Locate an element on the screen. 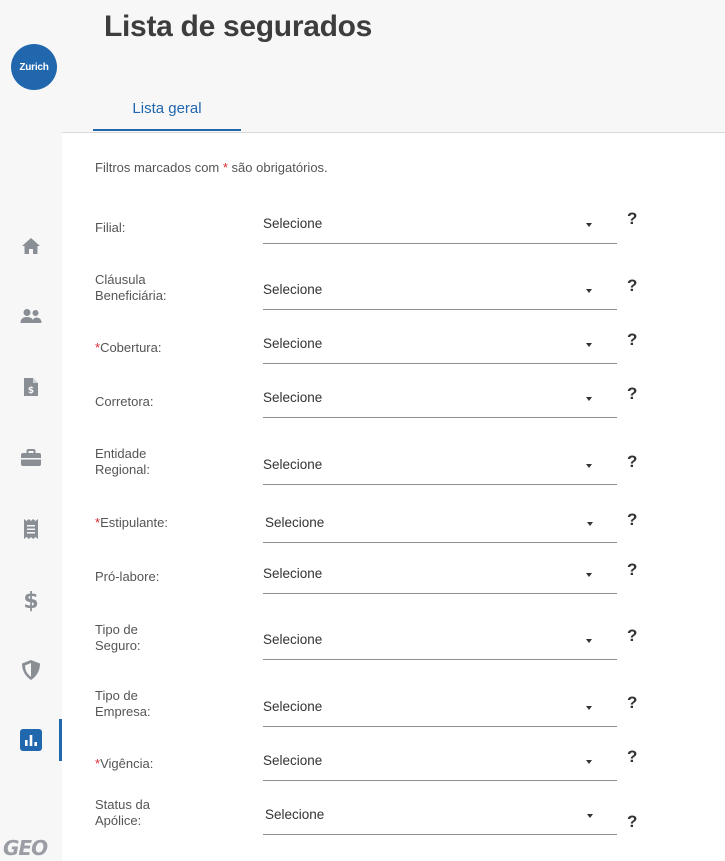 The width and height of the screenshot is (725, 861). nav-finance: $ is located at coordinates (31, 600).